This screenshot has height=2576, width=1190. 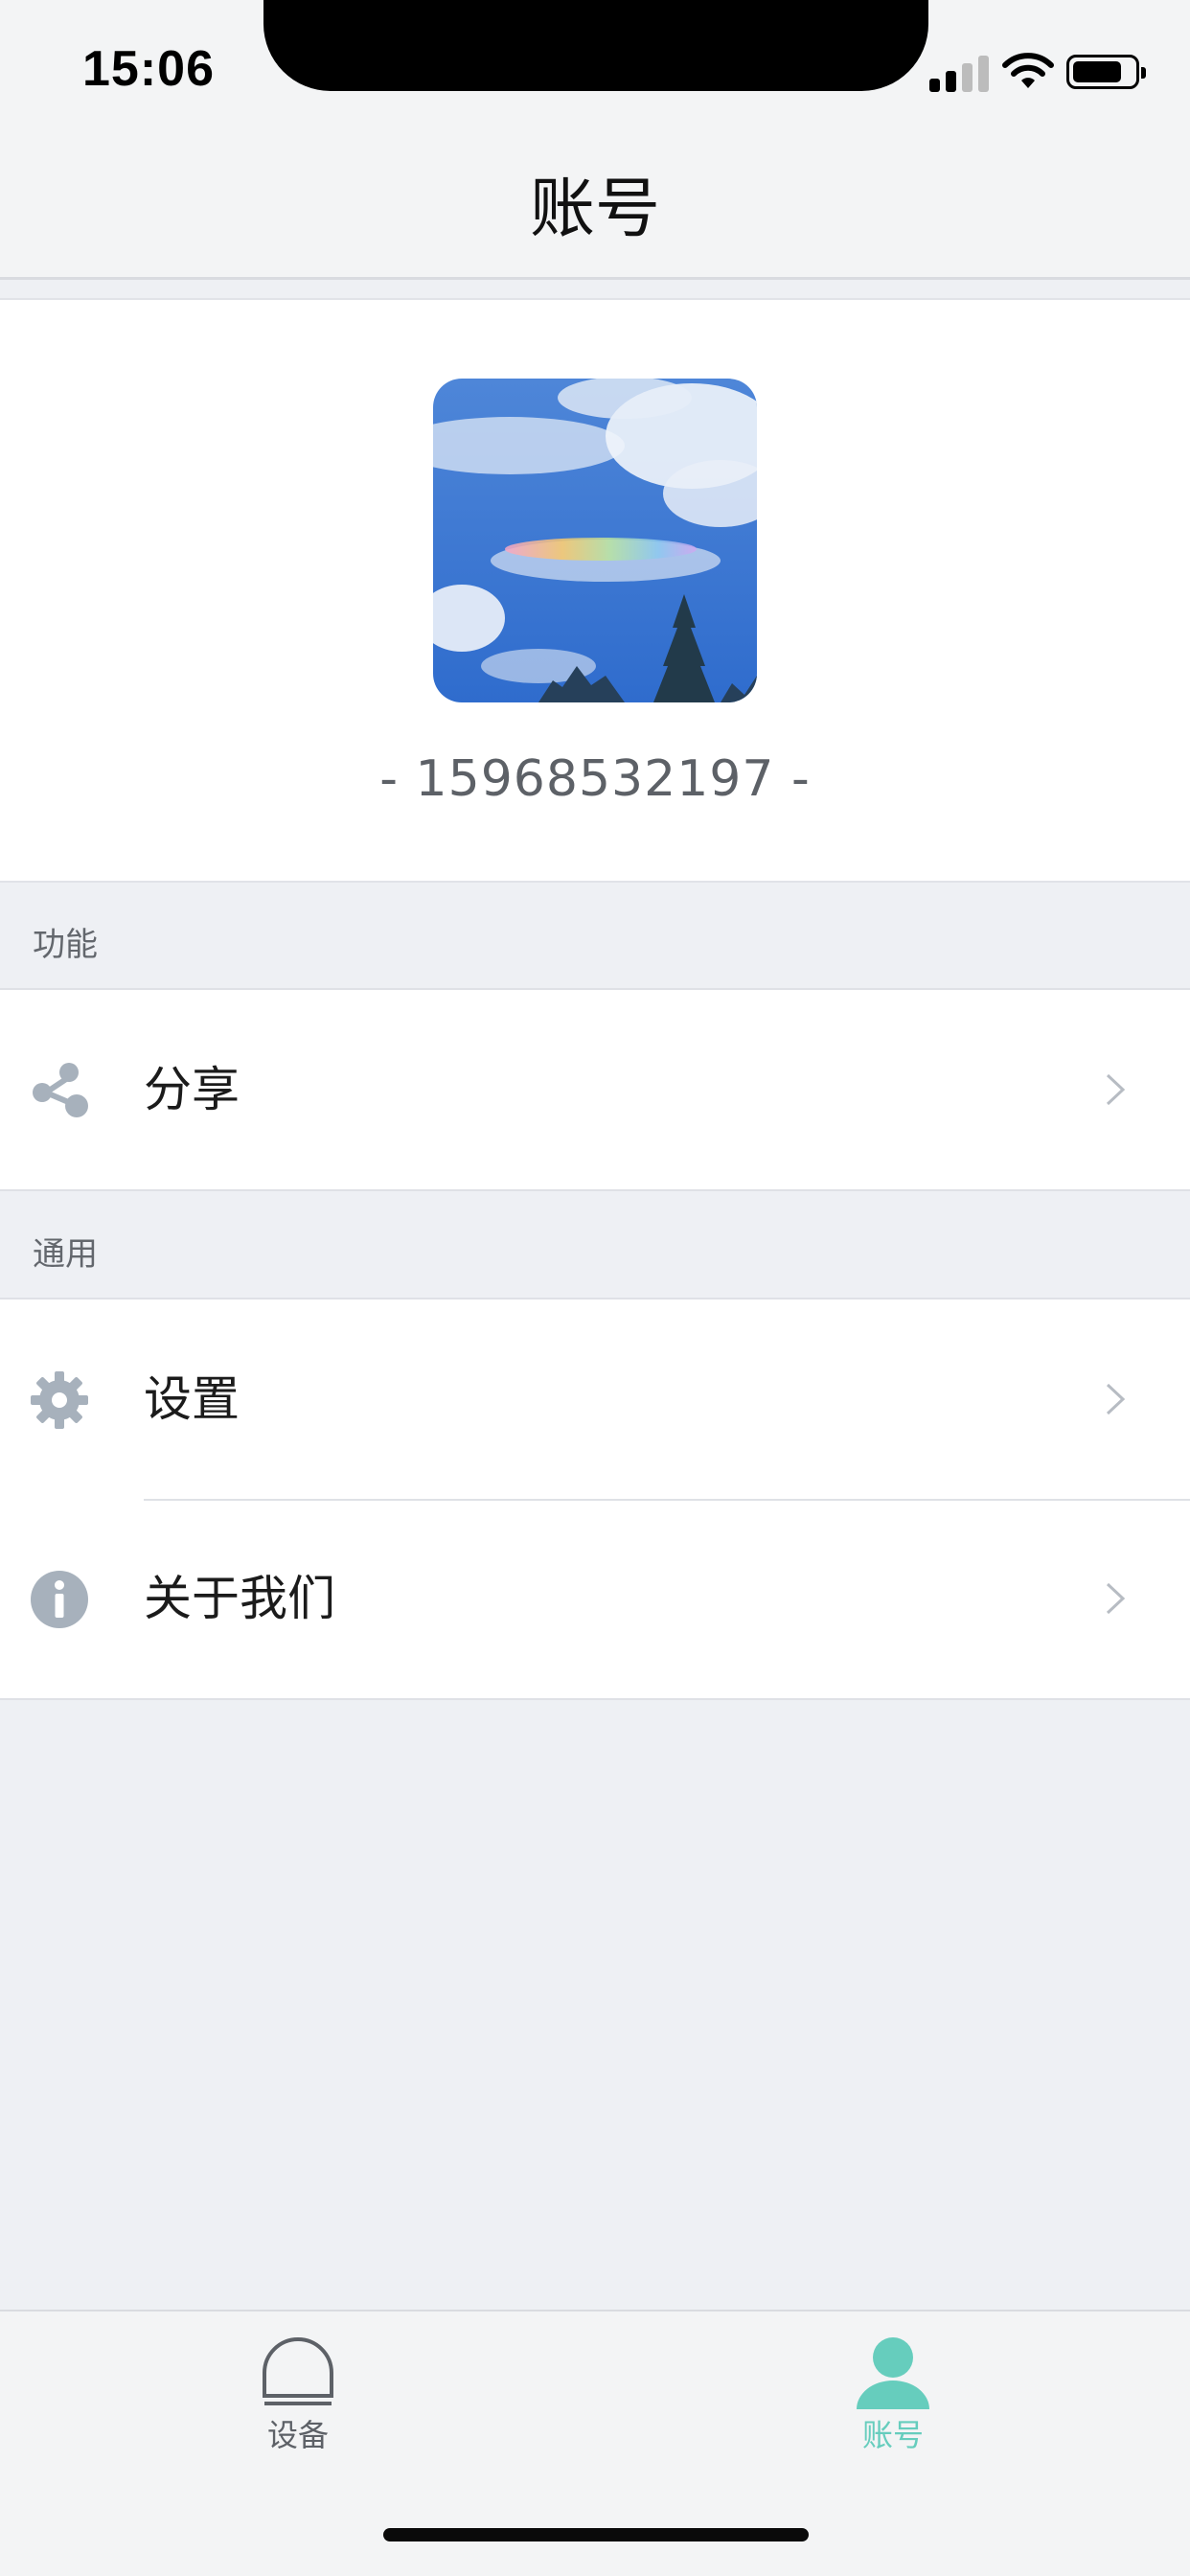 I want to click on signal-icon, so click(x=960, y=73).